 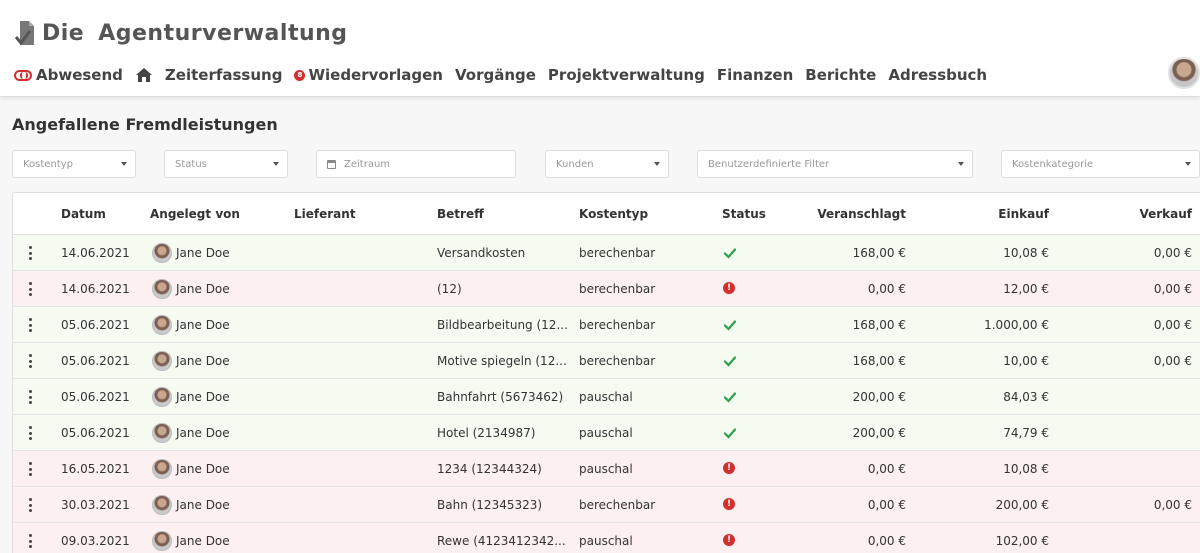 I want to click on col-veranschlagt: Veranschlagt, so click(x=856, y=214).